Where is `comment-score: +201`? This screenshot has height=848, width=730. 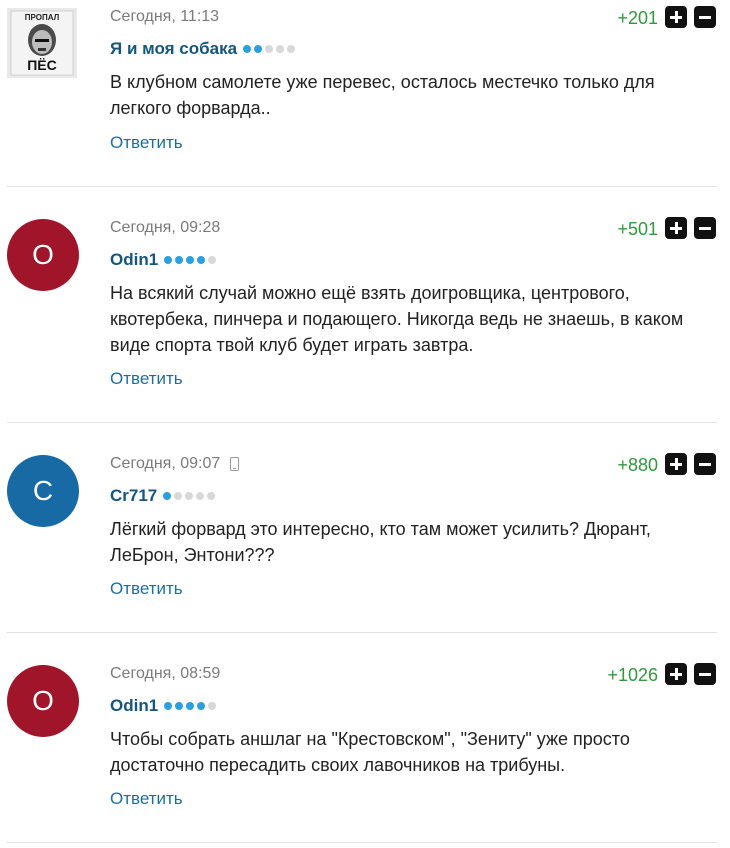
comment-score: +201 is located at coordinates (637, 18).